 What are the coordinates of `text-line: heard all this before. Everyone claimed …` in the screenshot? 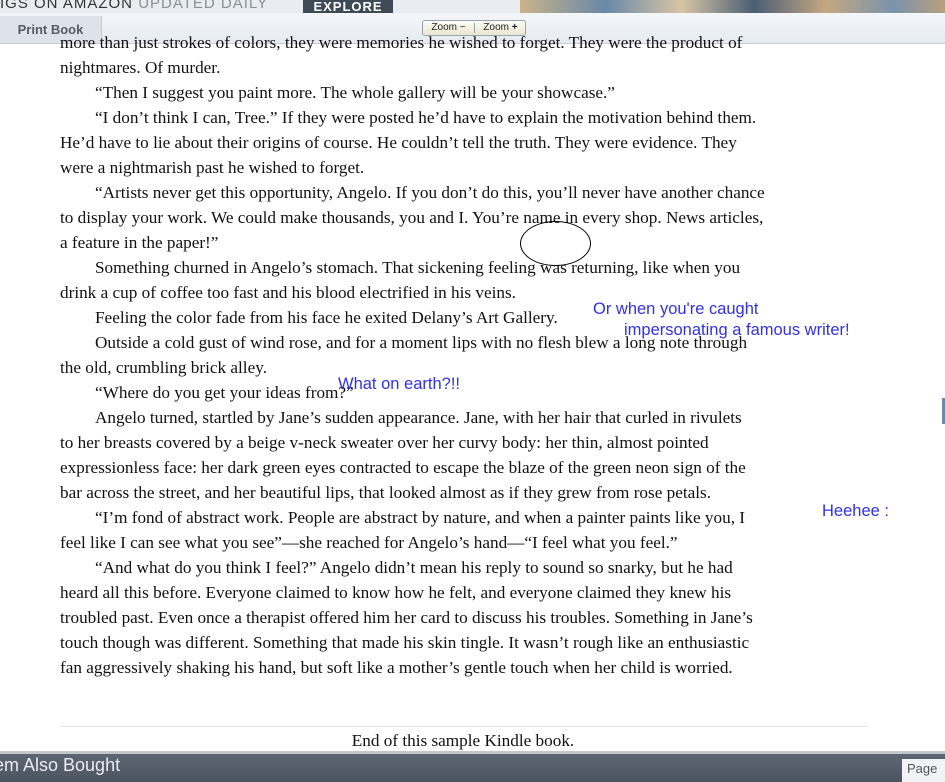 It's located at (396, 592).